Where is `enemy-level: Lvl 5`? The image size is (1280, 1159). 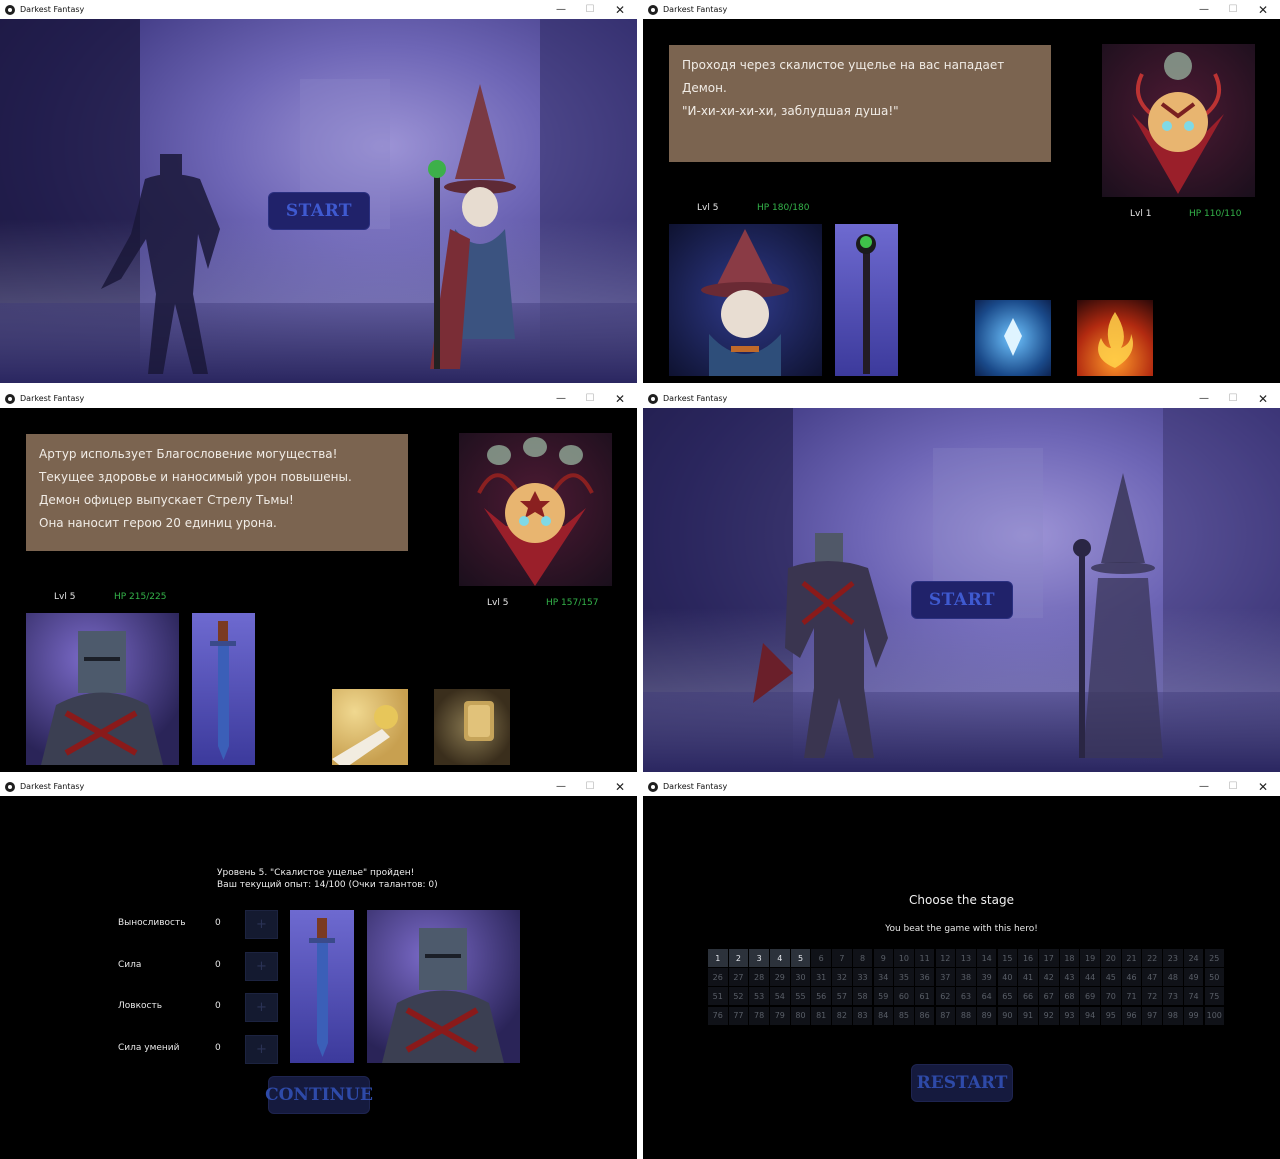 enemy-level: Lvl 5 is located at coordinates (498, 603).